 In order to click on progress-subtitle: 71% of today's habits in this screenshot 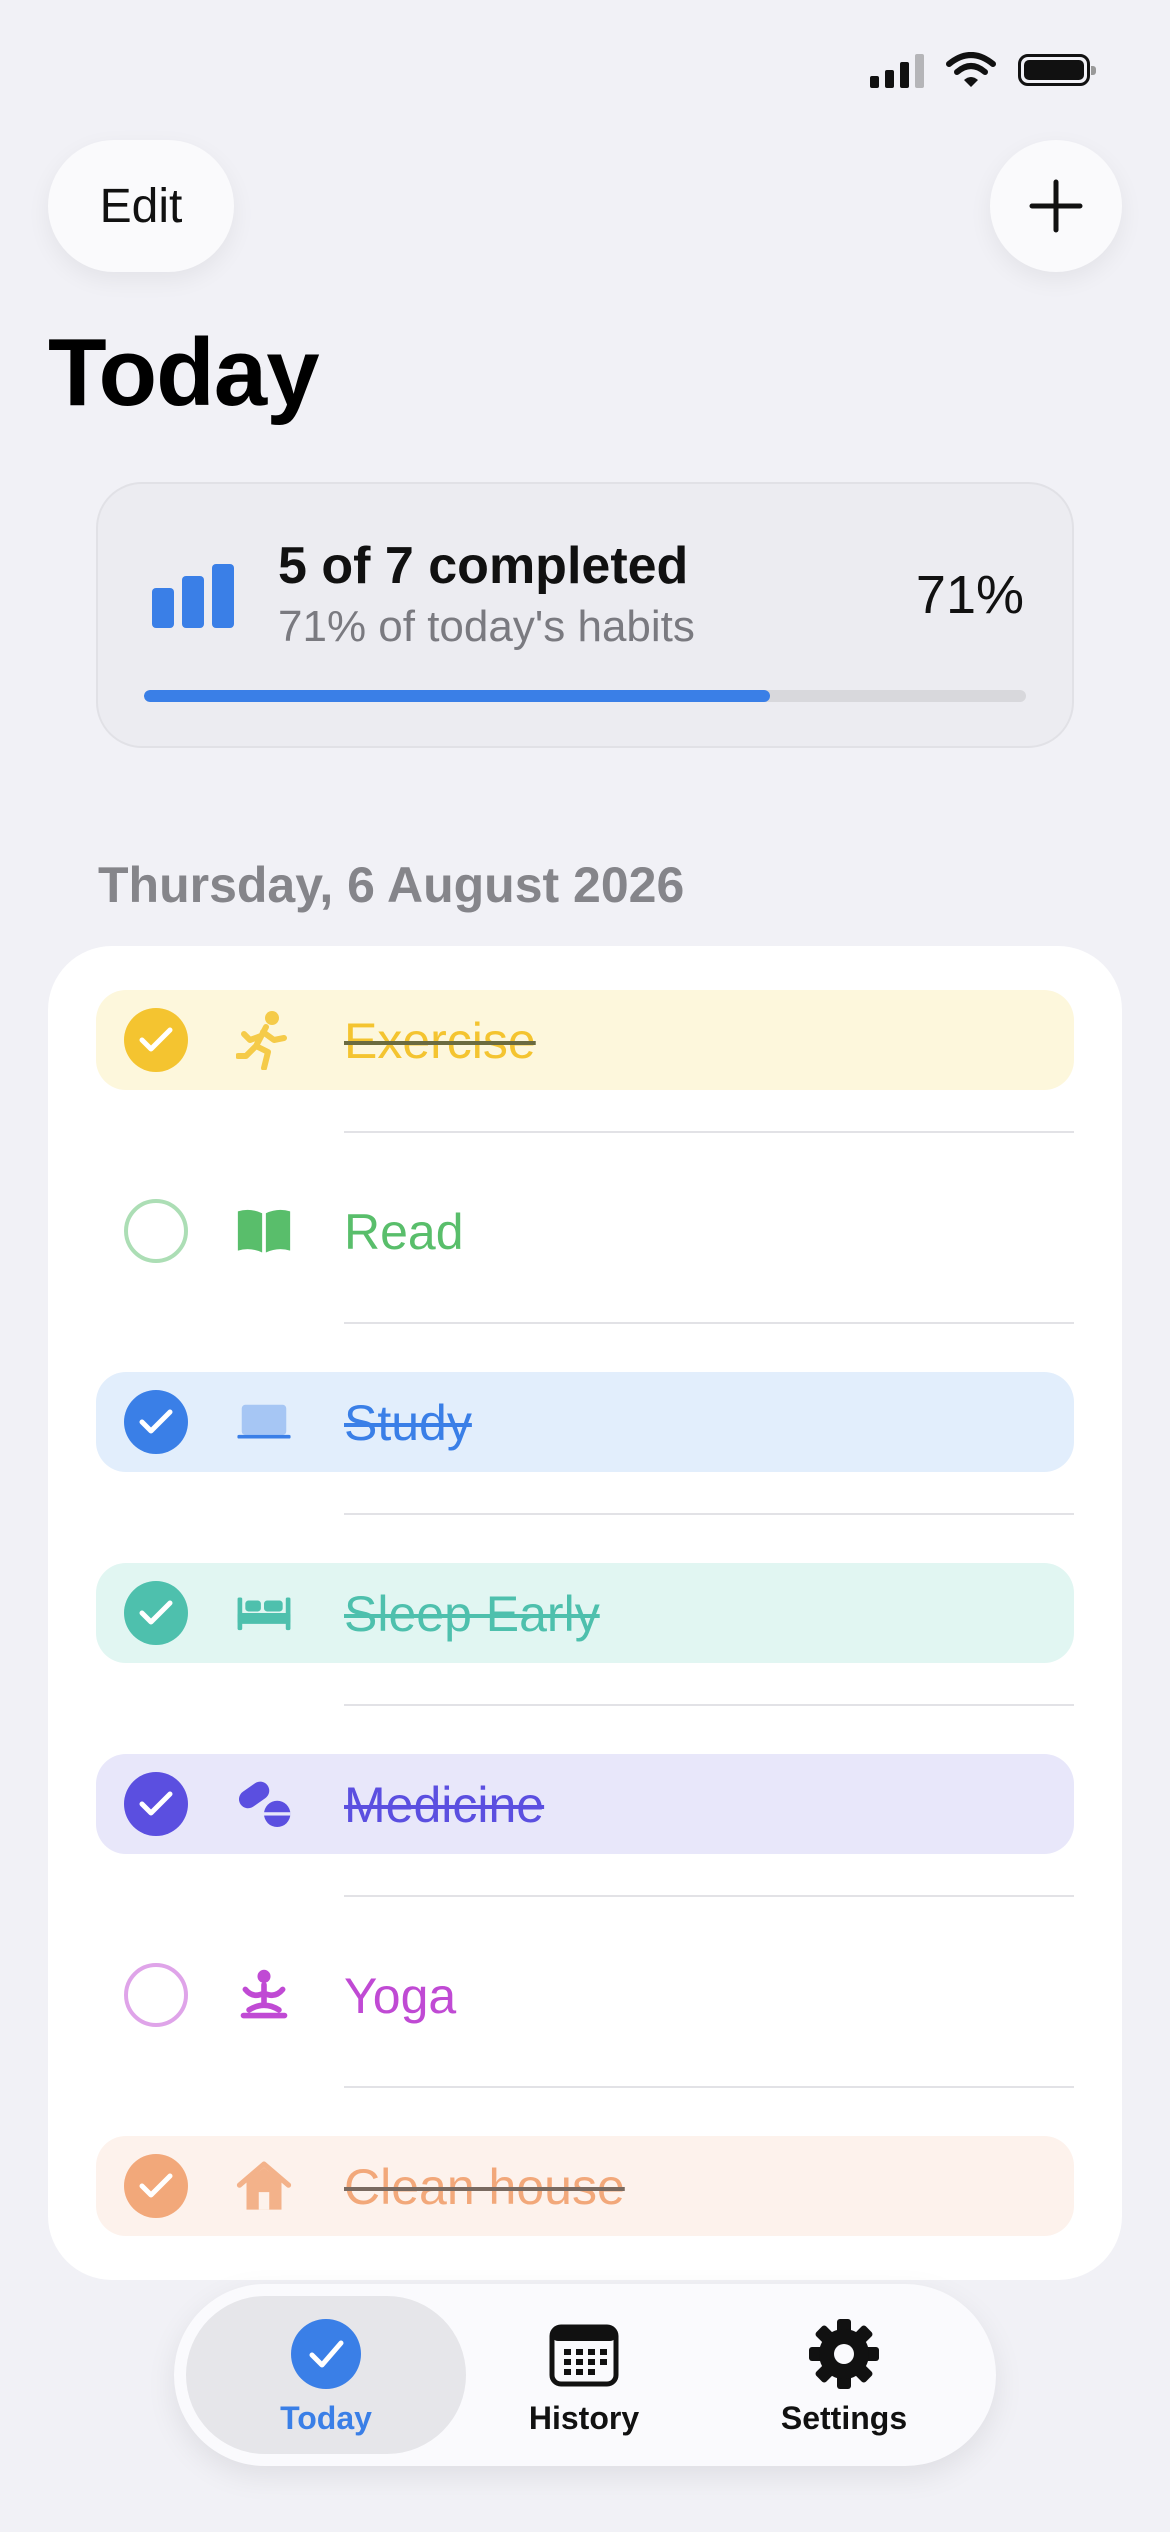, I will do `click(486, 626)`.